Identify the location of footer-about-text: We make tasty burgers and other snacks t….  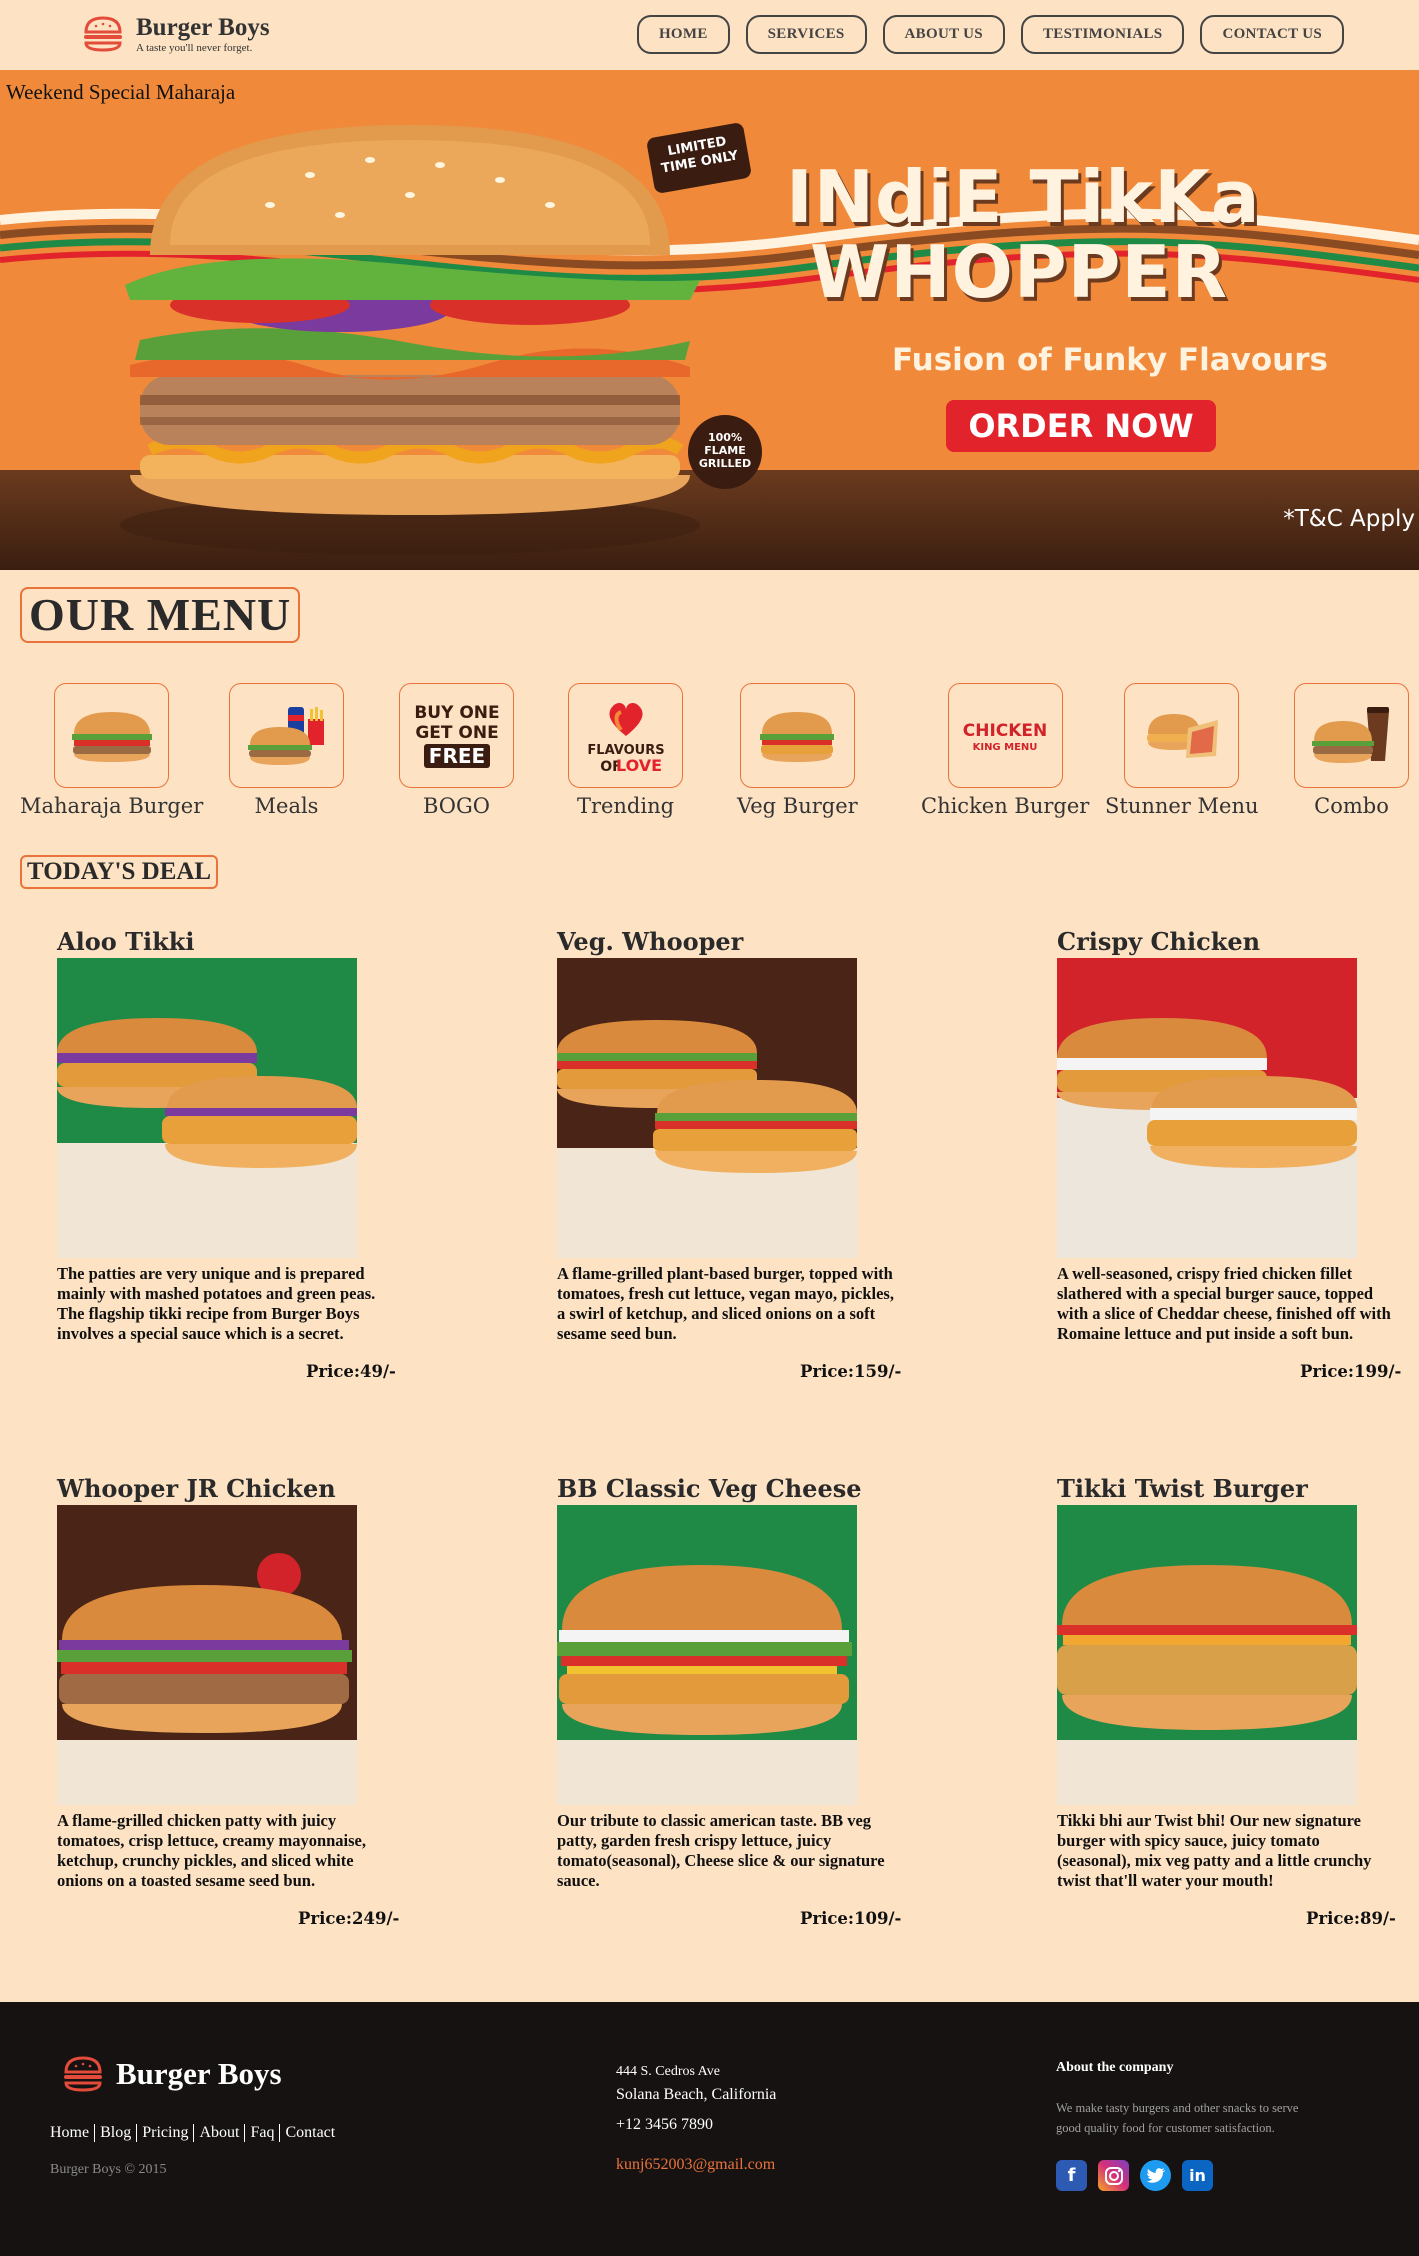
(1177, 2118).